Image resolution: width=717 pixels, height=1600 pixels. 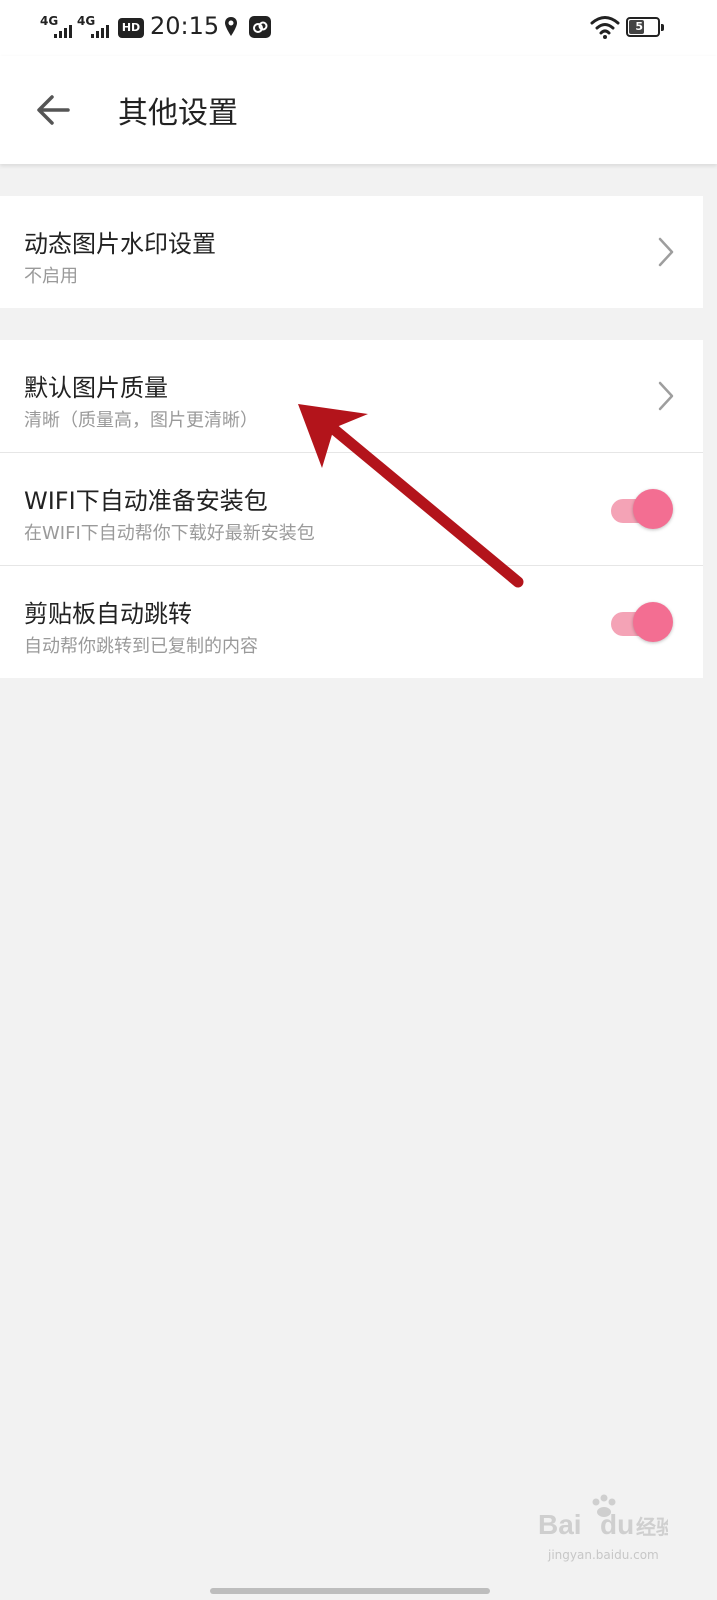 What do you see at coordinates (96, 388) in the screenshot?
I see `setting-label: 默认图片质量` at bounding box center [96, 388].